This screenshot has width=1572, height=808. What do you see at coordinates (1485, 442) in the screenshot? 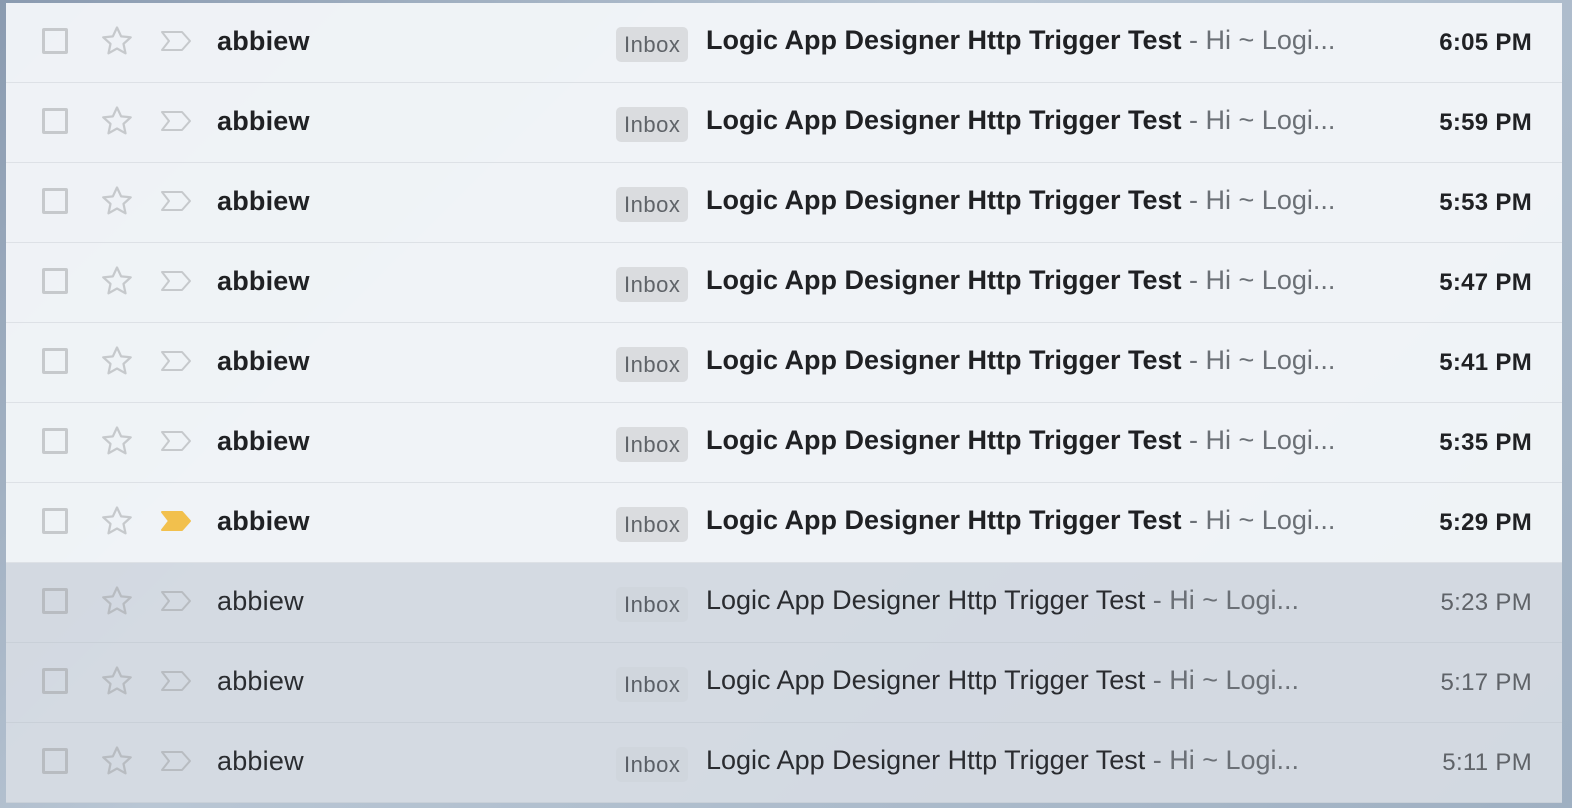
I see `email-time: 5:35 PM` at bounding box center [1485, 442].